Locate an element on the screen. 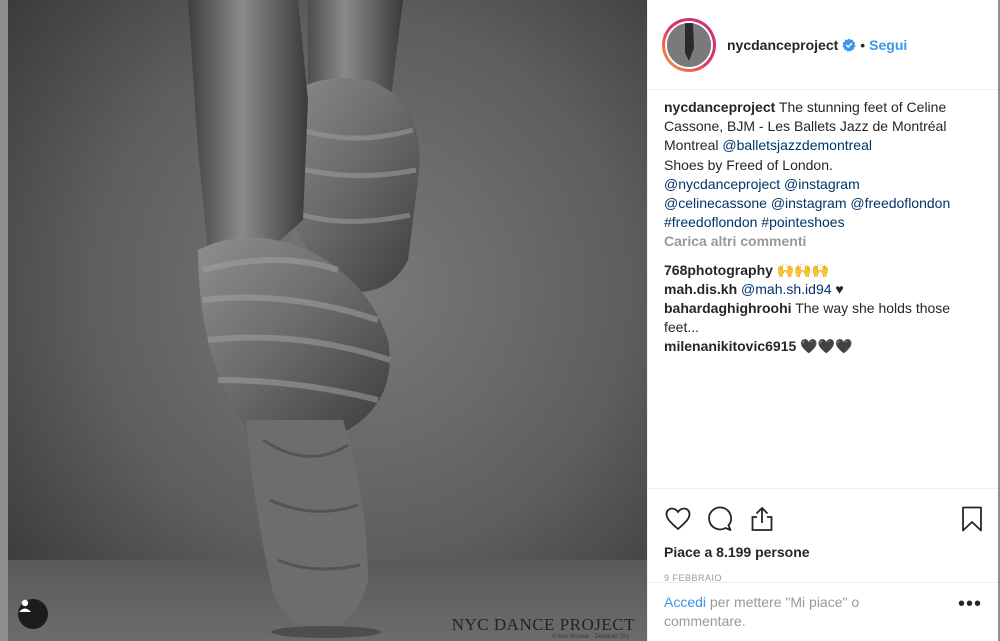 The height and width of the screenshot is (641, 1000). caption-tags-2: @celinecassone @instagram @freedoflondon is located at coordinates (807, 203).